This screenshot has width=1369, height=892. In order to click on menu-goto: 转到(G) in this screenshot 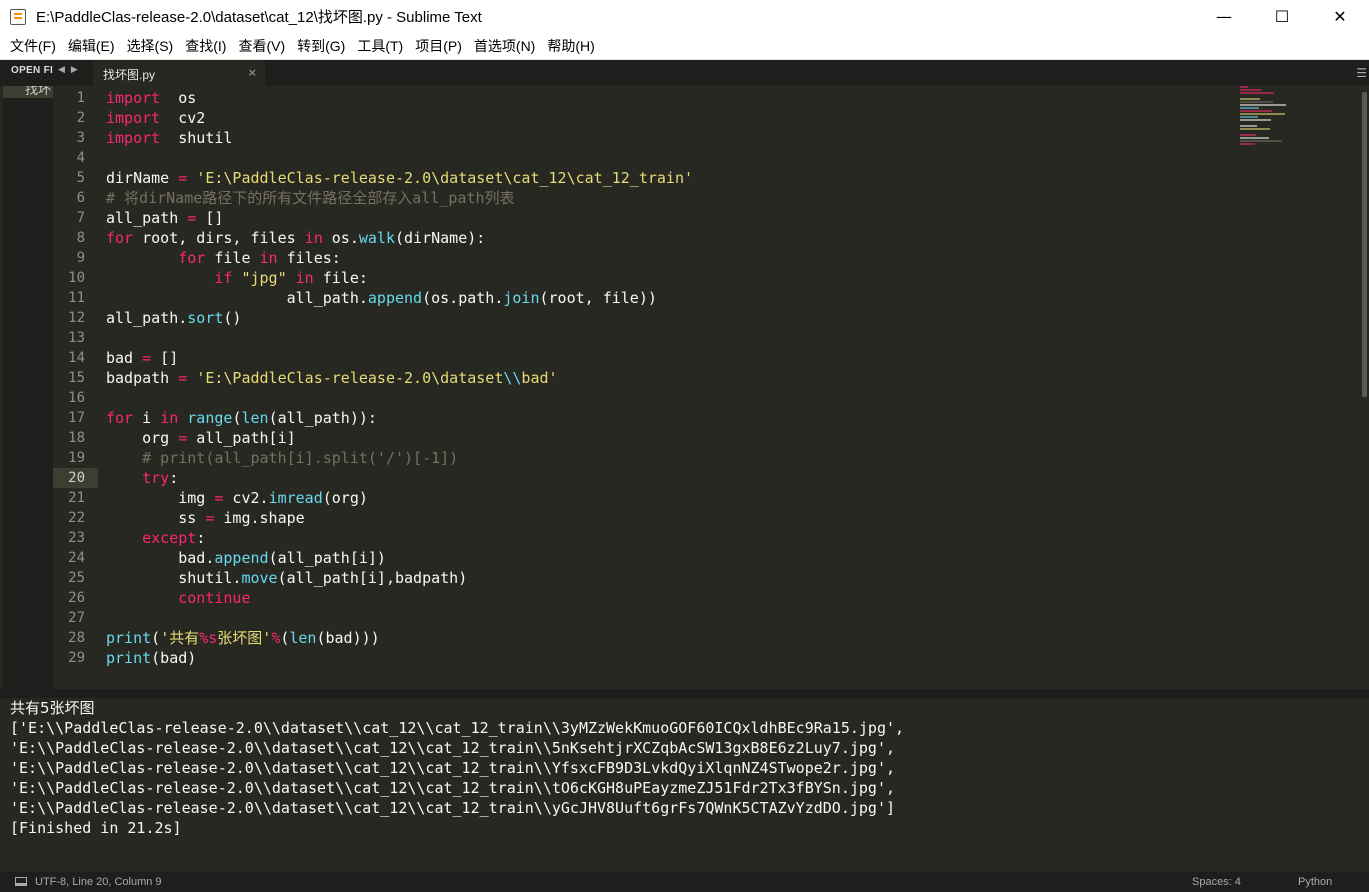, I will do `click(321, 46)`.